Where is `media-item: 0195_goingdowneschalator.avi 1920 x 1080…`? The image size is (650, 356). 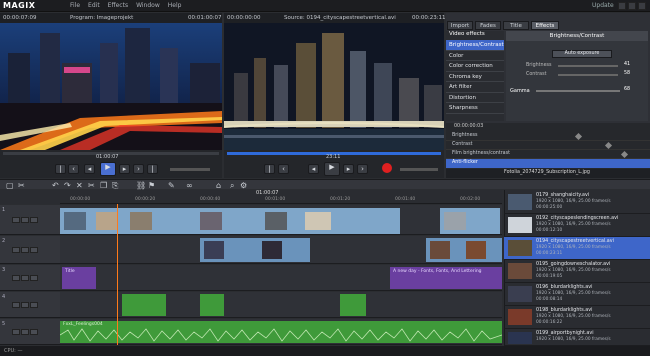
media-item: 0195_goingdowneschalator.avi 1920 x 1080… is located at coordinates (577, 271).